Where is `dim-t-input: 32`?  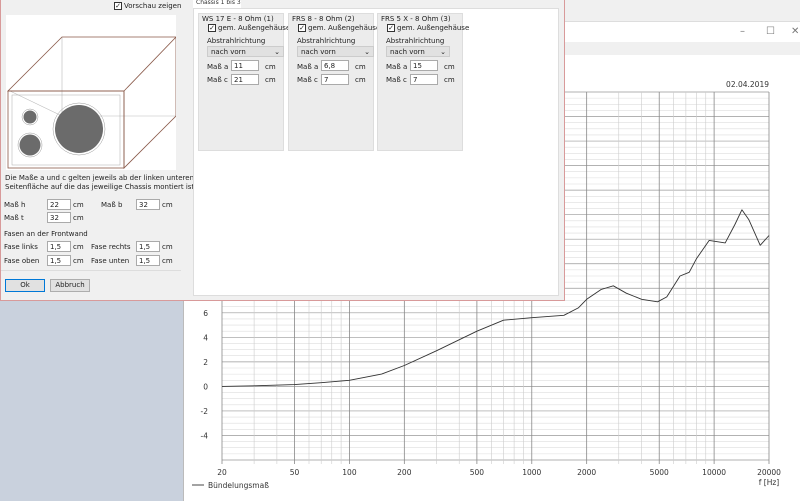 dim-t-input: 32 is located at coordinates (59, 217).